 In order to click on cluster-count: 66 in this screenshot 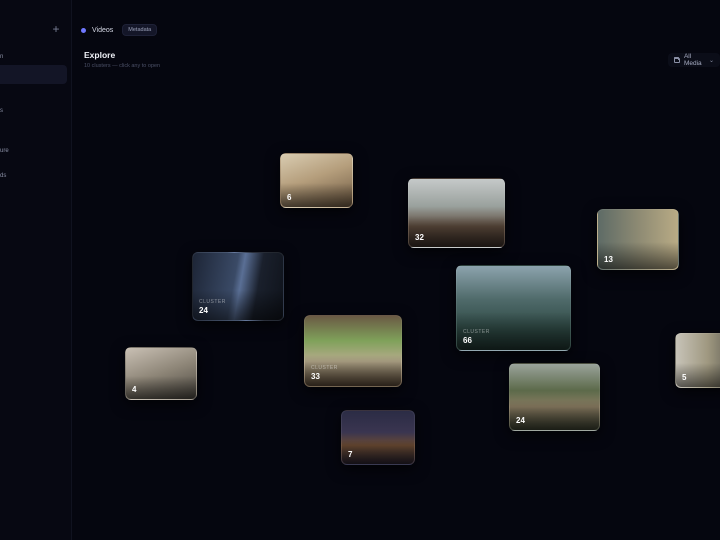, I will do `click(467, 340)`.